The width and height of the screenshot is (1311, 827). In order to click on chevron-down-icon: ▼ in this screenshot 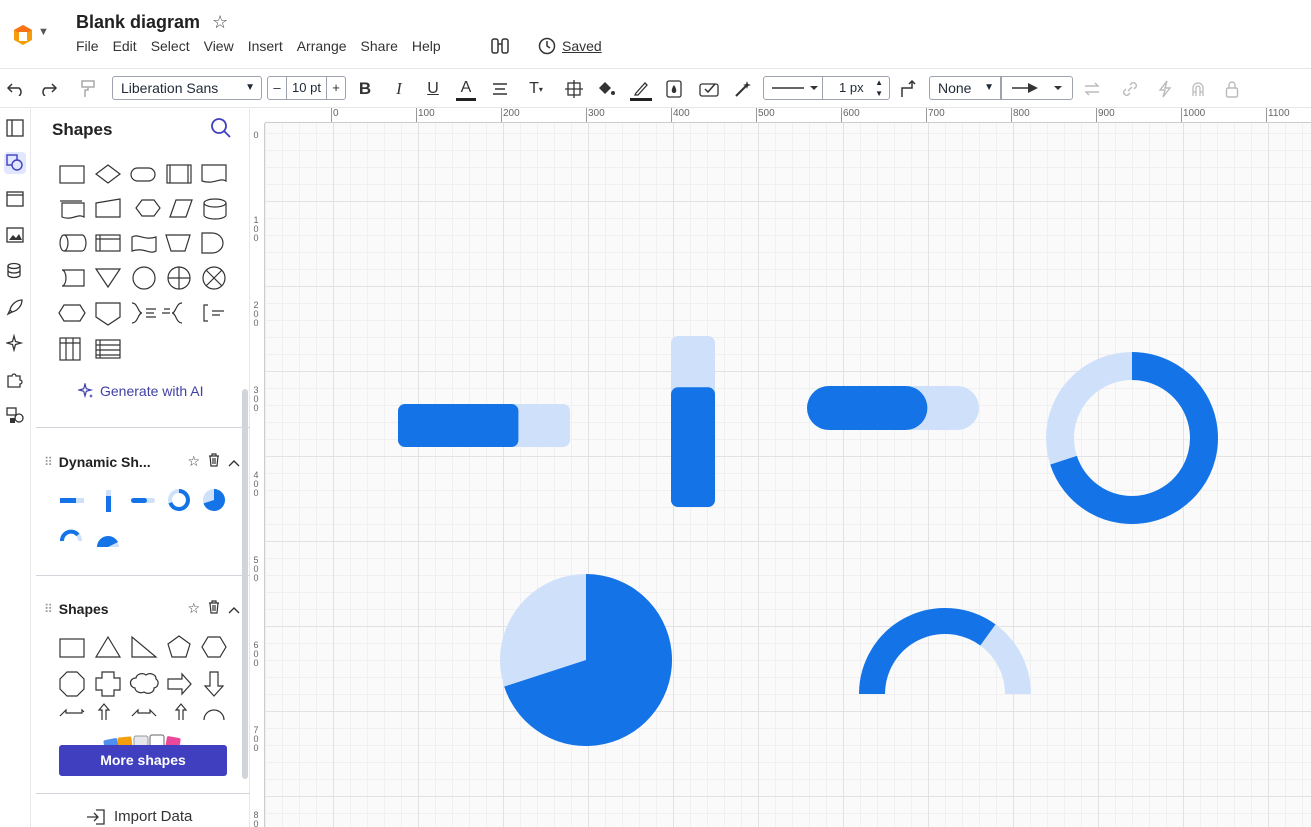, I will do `click(43, 32)`.